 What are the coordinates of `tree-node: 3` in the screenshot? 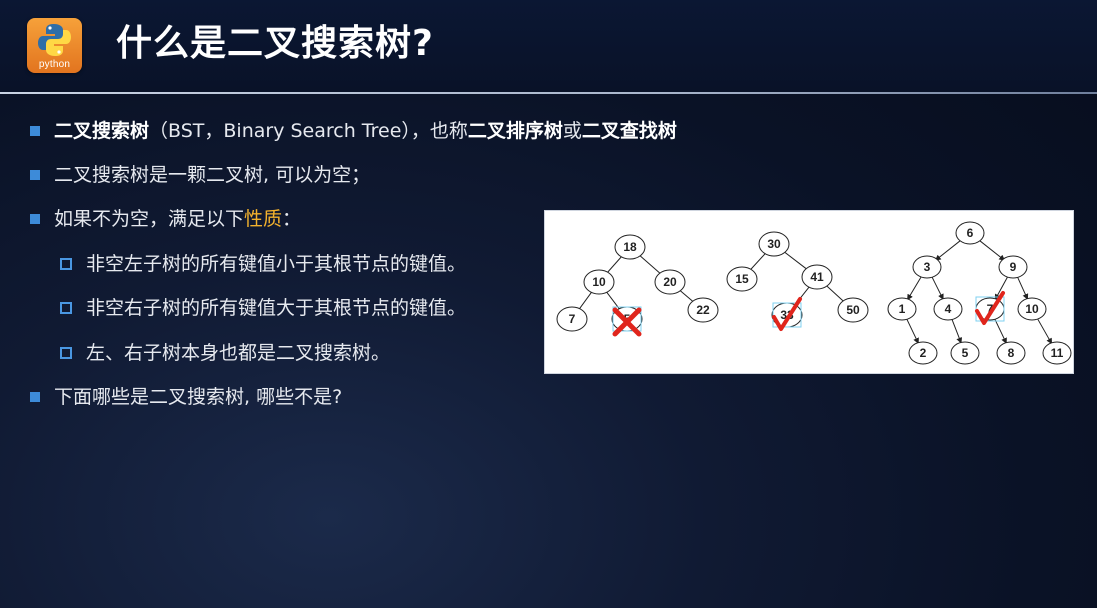 It's located at (927, 267).